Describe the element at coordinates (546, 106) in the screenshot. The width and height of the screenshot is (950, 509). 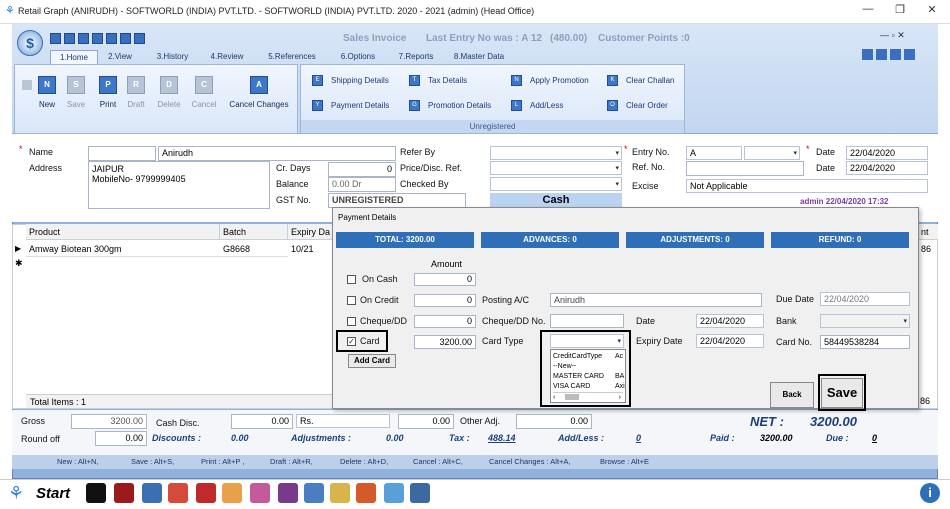
I see `add-less-link: L Add/Less` at that location.